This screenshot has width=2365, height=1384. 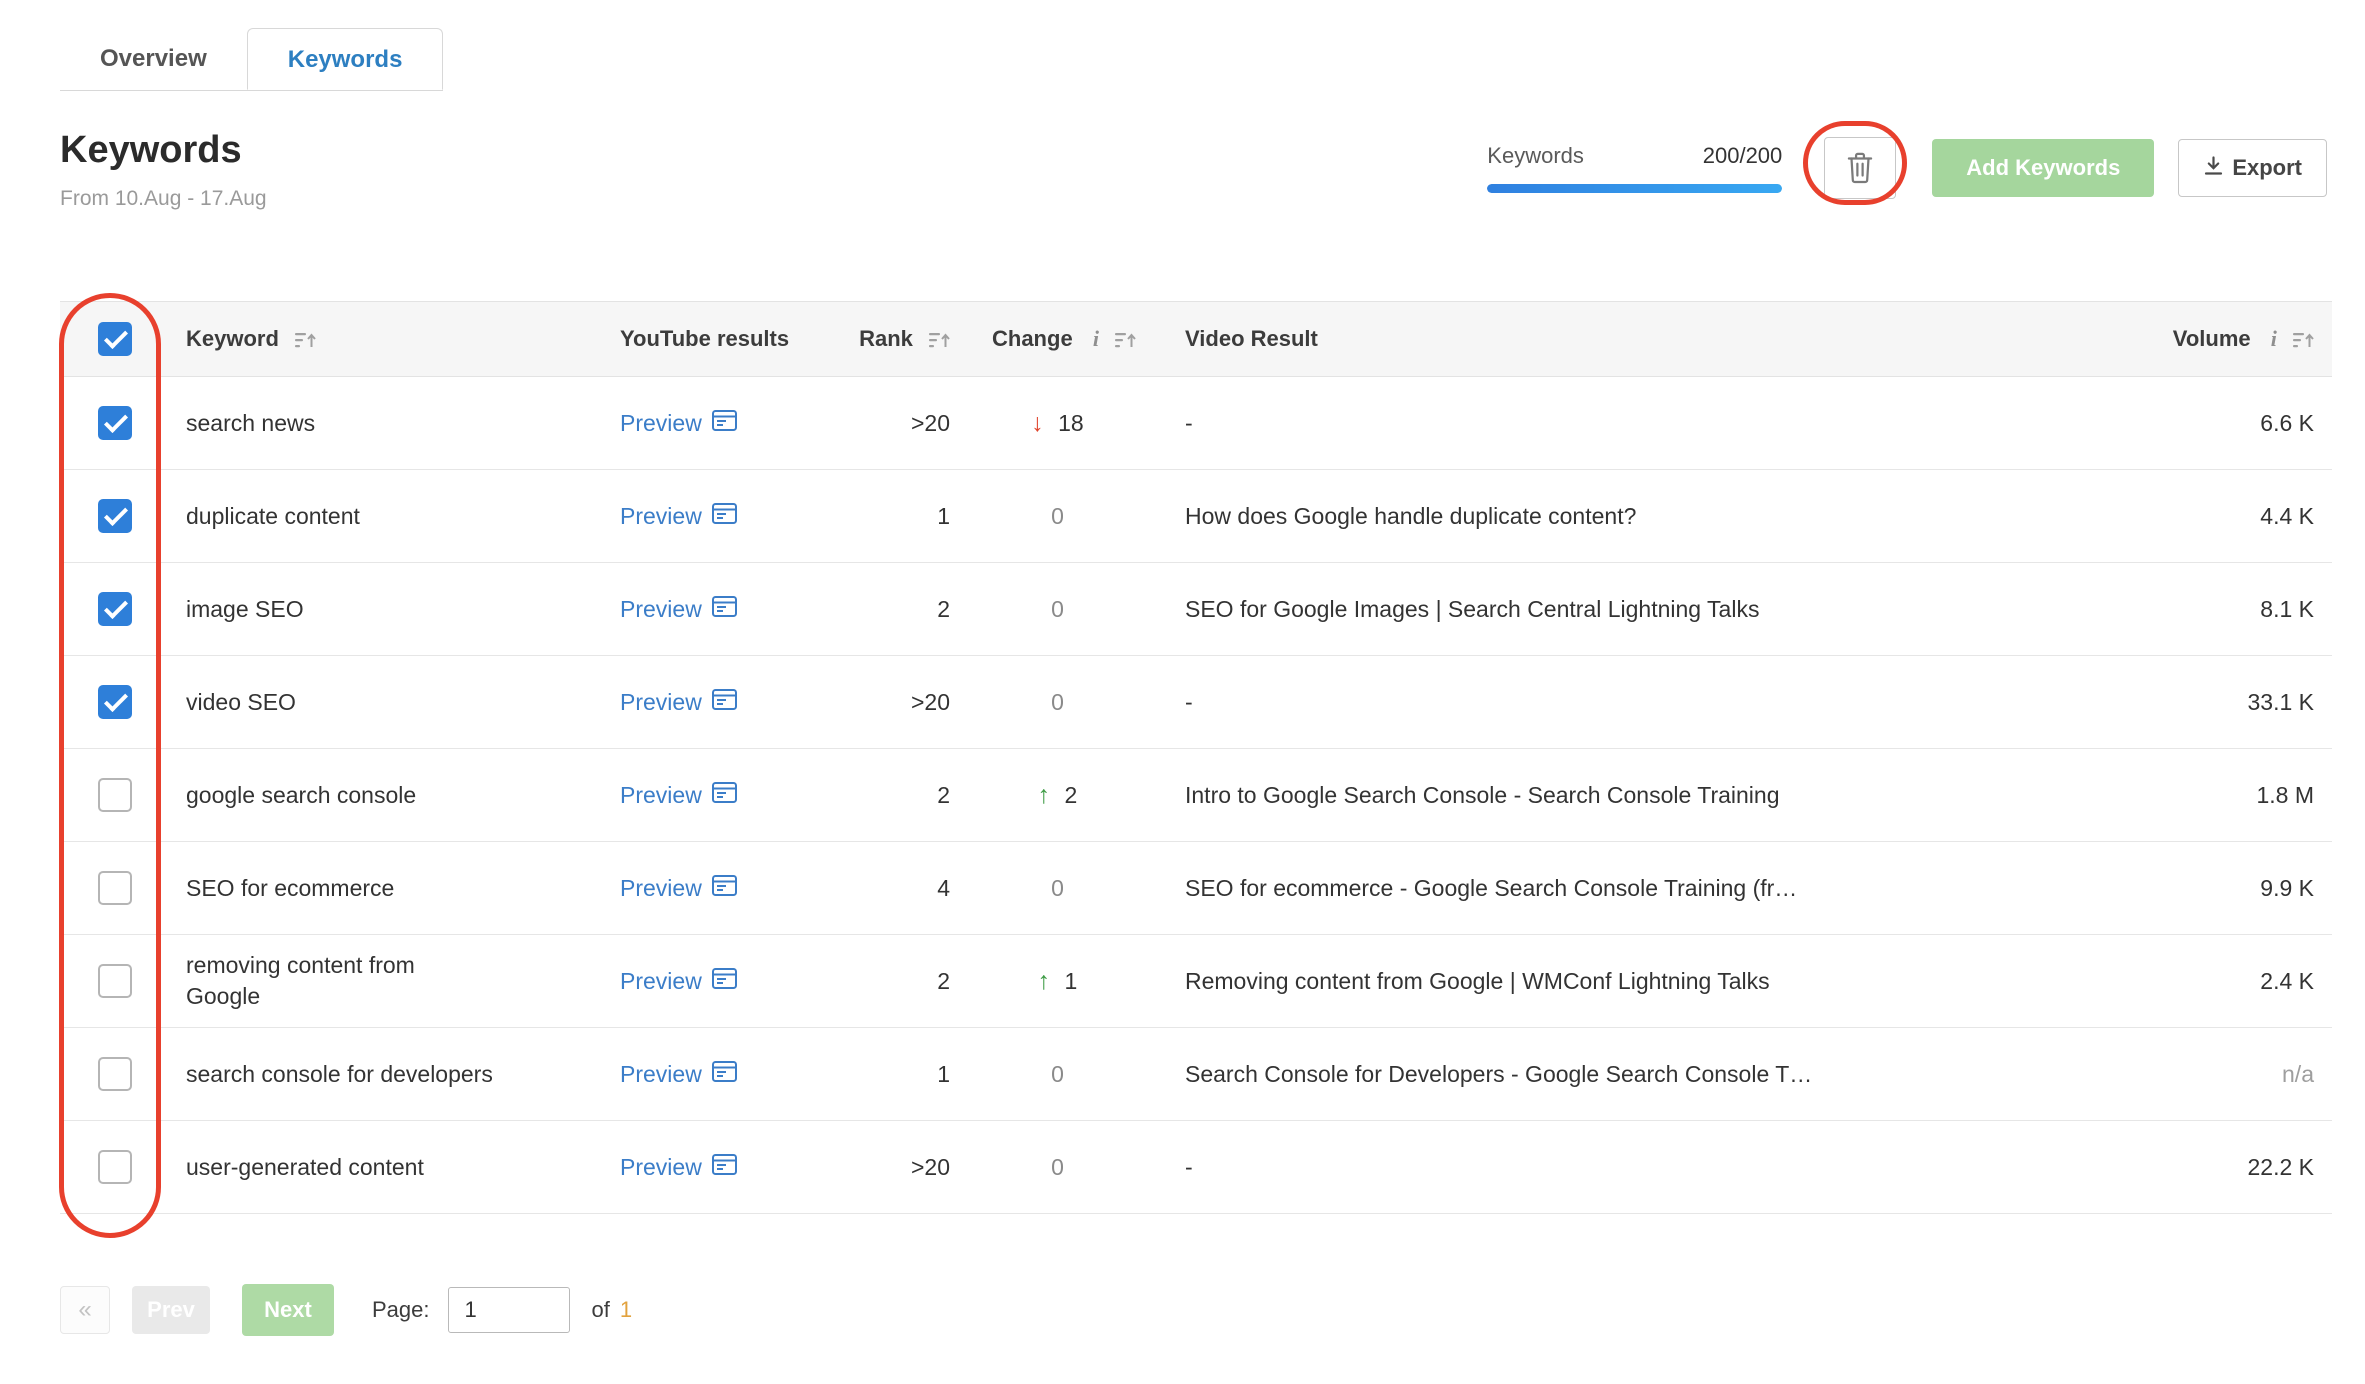 I want to click on keyword-cell: image SEO, so click(x=245, y=608).